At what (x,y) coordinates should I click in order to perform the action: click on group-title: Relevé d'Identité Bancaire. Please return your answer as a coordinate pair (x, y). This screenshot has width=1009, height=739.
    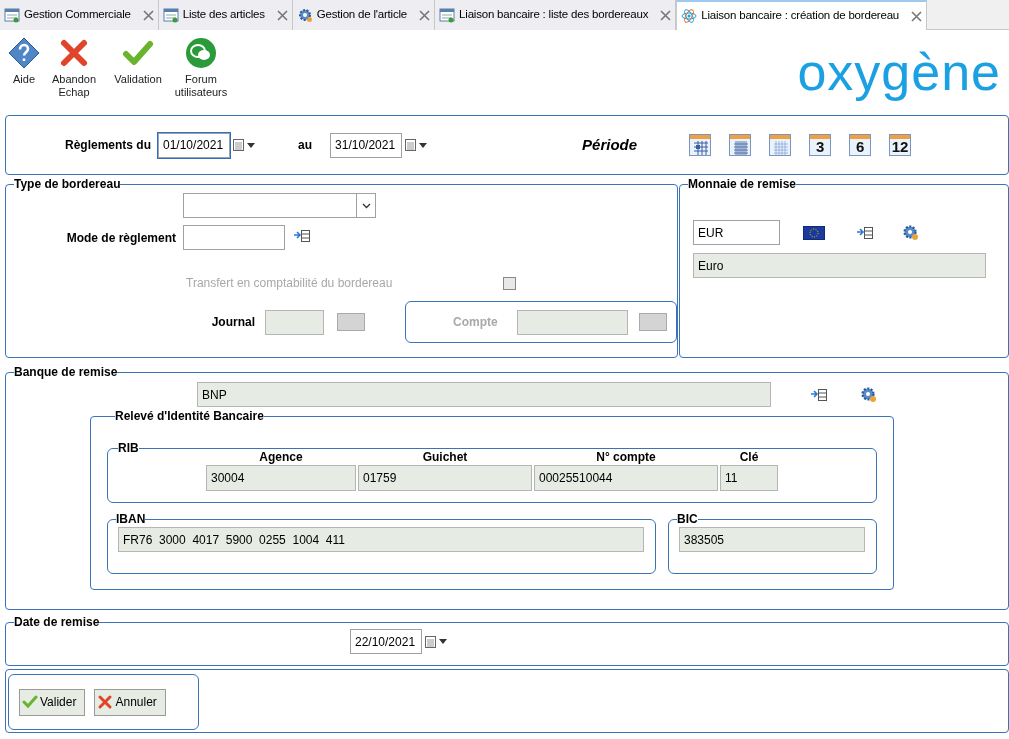
    Looking at the image, I should click on (189, 416).